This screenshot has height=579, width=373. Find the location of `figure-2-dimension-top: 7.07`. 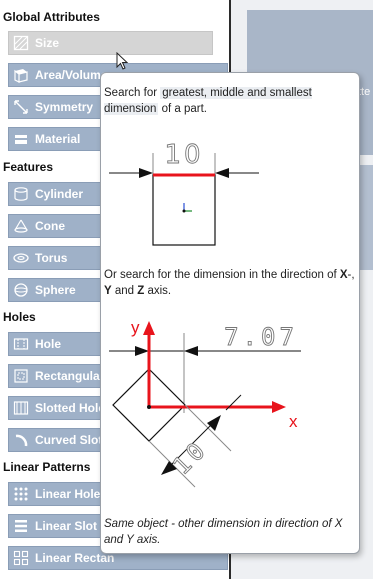

figure-2-dimension-top: 7.07 is located at coordinates (261, 337).